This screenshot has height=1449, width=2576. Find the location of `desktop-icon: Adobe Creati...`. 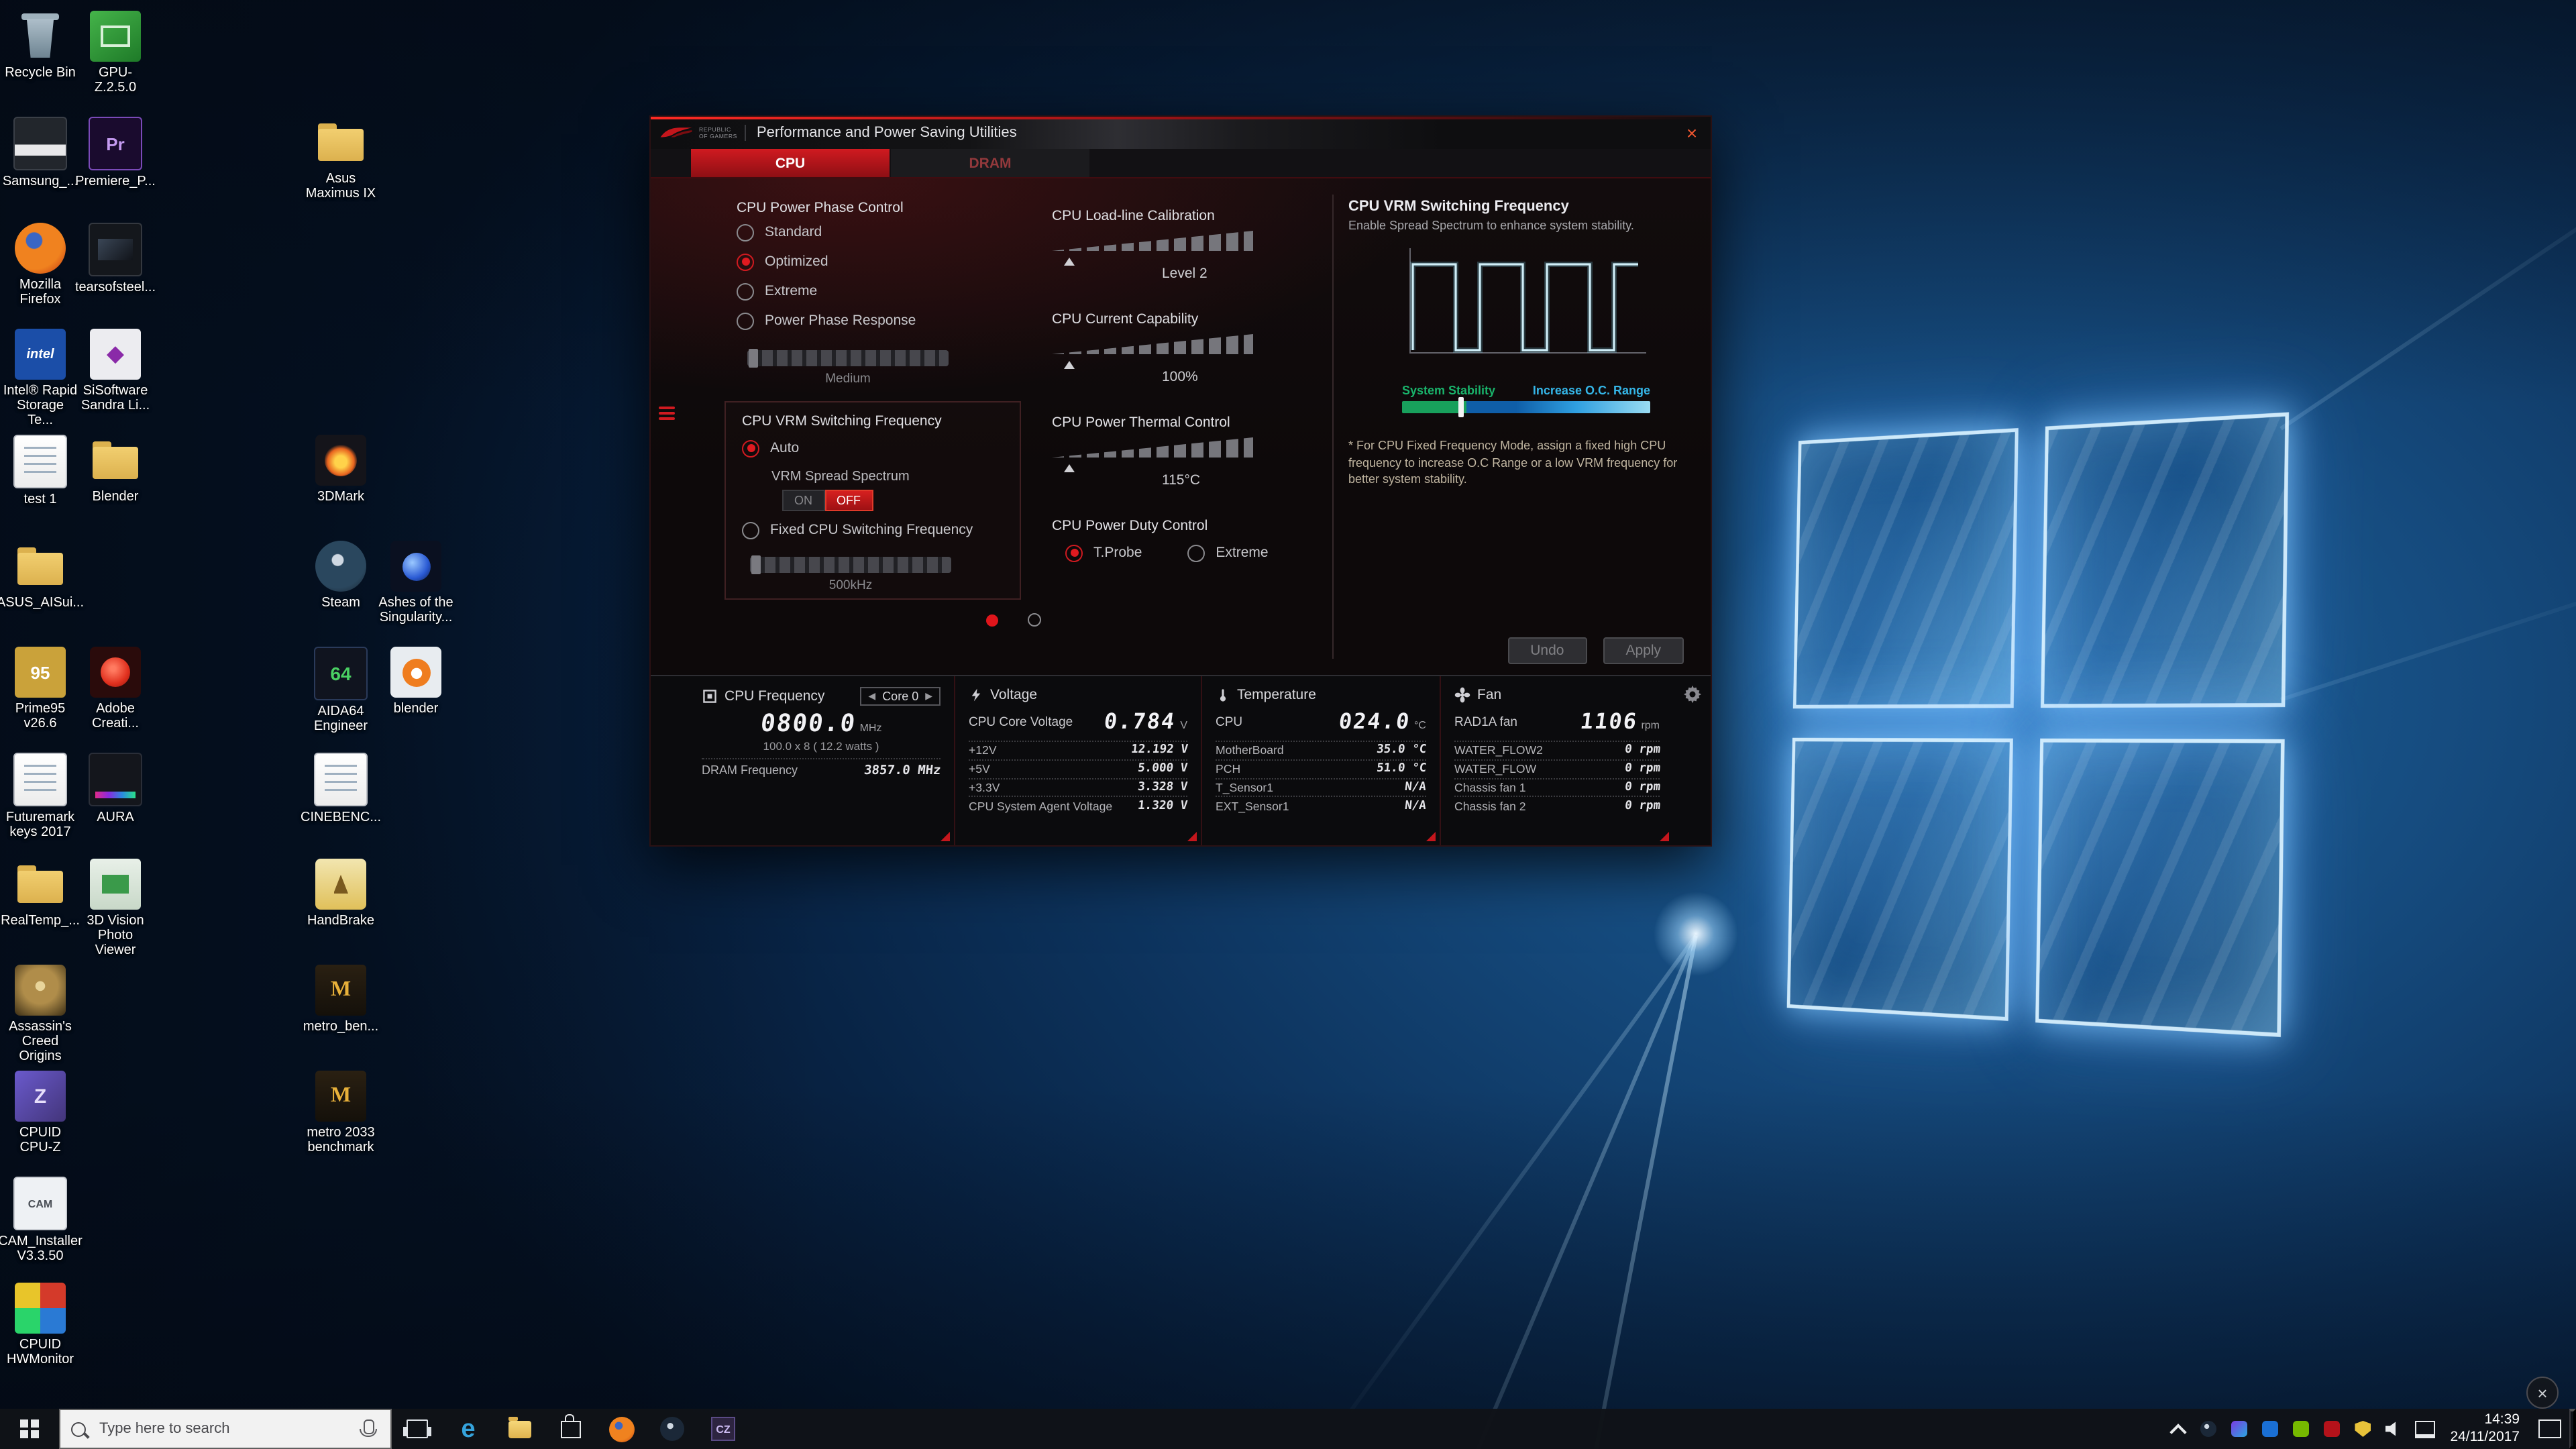

desktop-icon: Adobe Creati... is located at coordinates (115, 700).